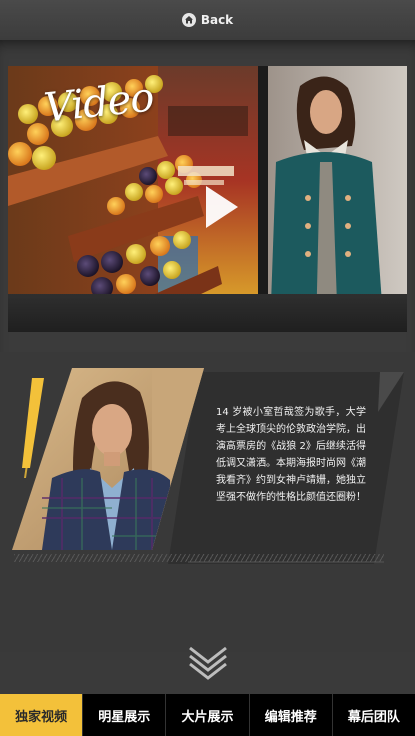  I want to click on nav-tab-photo-showcase: 大片展示, so click(206, 715).